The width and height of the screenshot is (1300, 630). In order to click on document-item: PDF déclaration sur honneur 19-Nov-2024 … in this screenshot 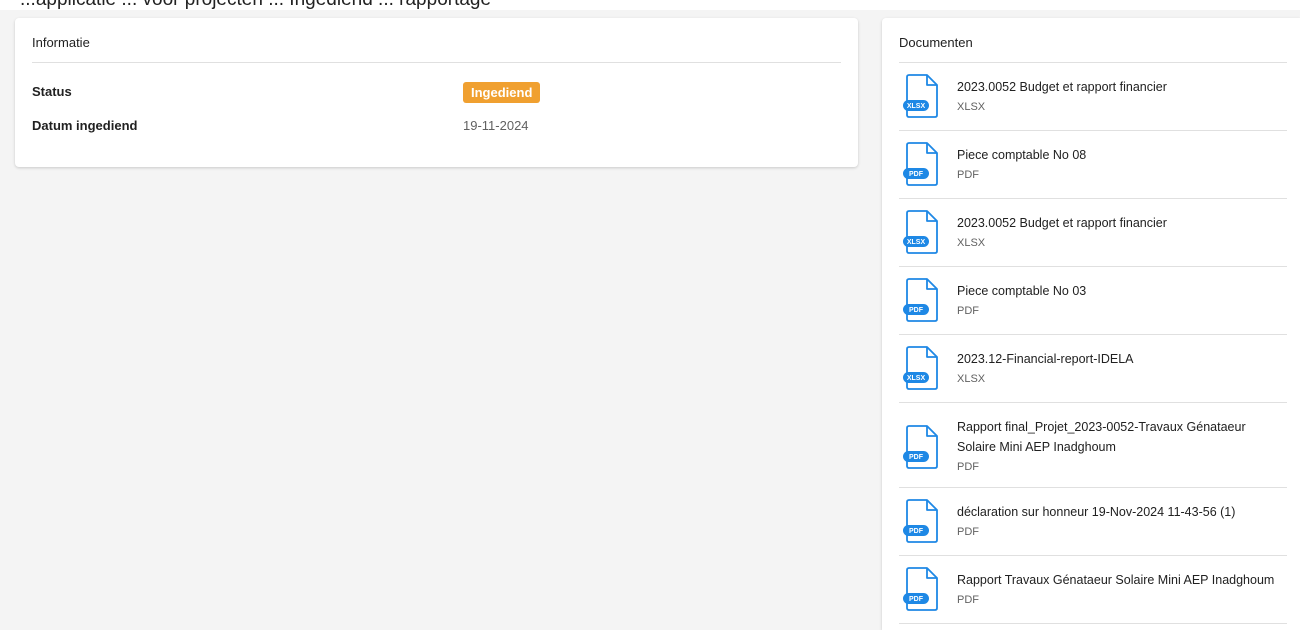, I will do `click(1093, 522)`.